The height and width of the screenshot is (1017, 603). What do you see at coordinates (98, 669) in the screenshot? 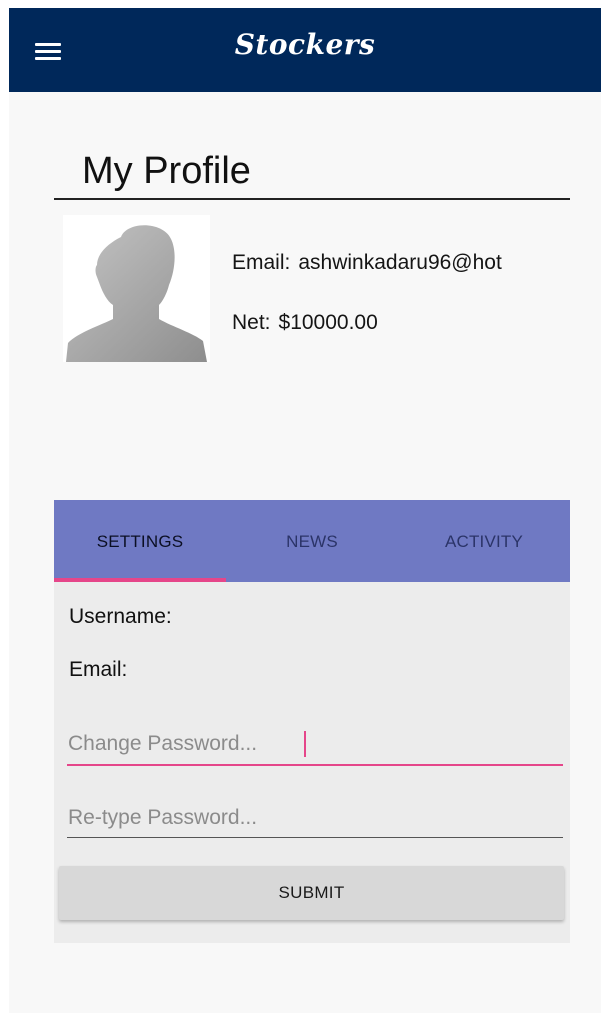
I see `email-label: Email:` at bounding box center [98, 669].